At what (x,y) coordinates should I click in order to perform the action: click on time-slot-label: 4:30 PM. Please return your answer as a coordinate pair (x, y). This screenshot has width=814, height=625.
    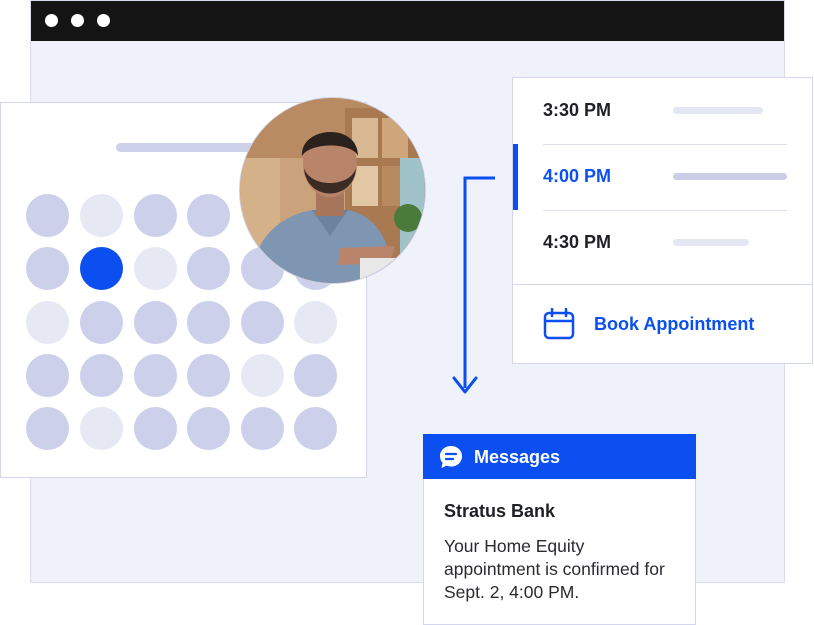
    Looking at the image, I should click on (577, 242).